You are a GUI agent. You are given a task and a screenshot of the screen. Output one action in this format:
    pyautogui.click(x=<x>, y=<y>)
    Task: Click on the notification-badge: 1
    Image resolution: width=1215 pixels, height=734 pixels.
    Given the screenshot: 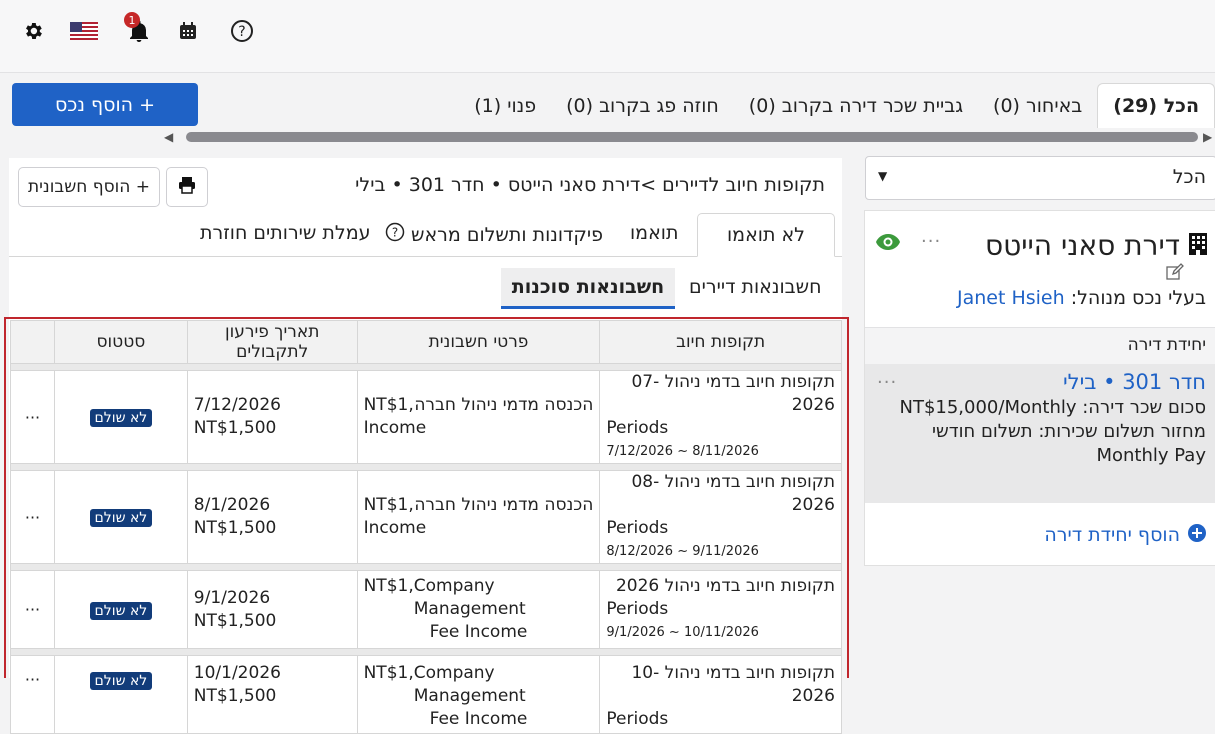 What is the action you would take?
    pyautogui.click(x=132, y=20)
    